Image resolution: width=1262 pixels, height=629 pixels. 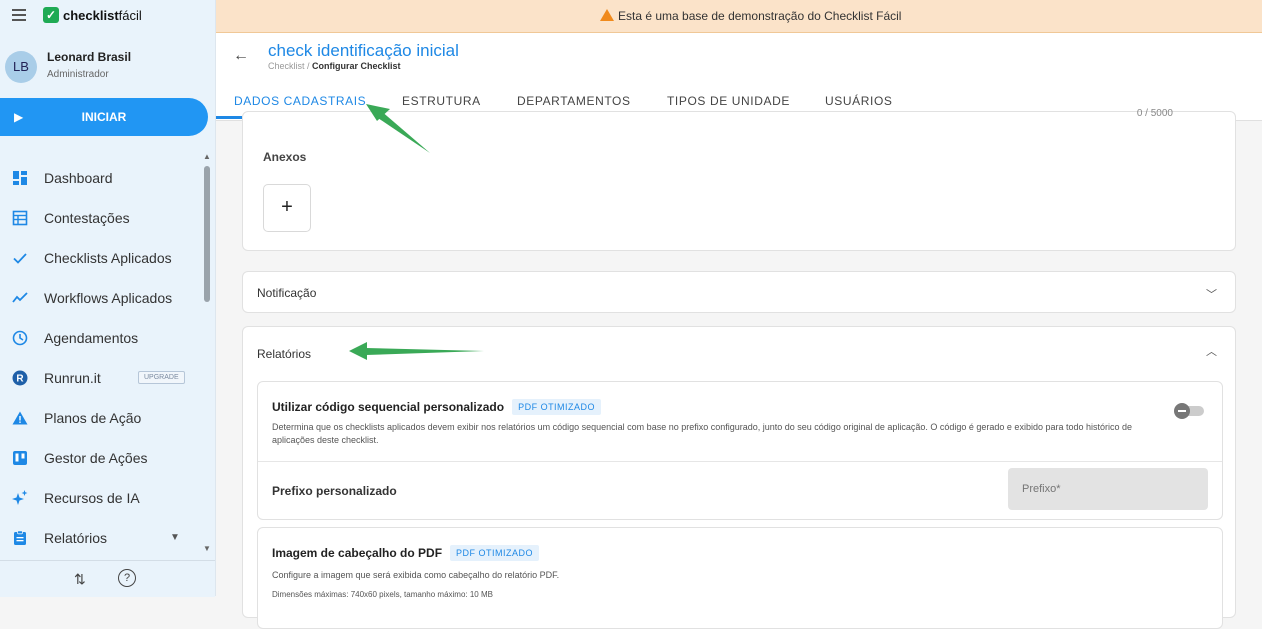 What do you see at coordinates (207, 548) in the screenshot?
I see `scroll-down-icon: ▼` at bounding box center [207, 548].